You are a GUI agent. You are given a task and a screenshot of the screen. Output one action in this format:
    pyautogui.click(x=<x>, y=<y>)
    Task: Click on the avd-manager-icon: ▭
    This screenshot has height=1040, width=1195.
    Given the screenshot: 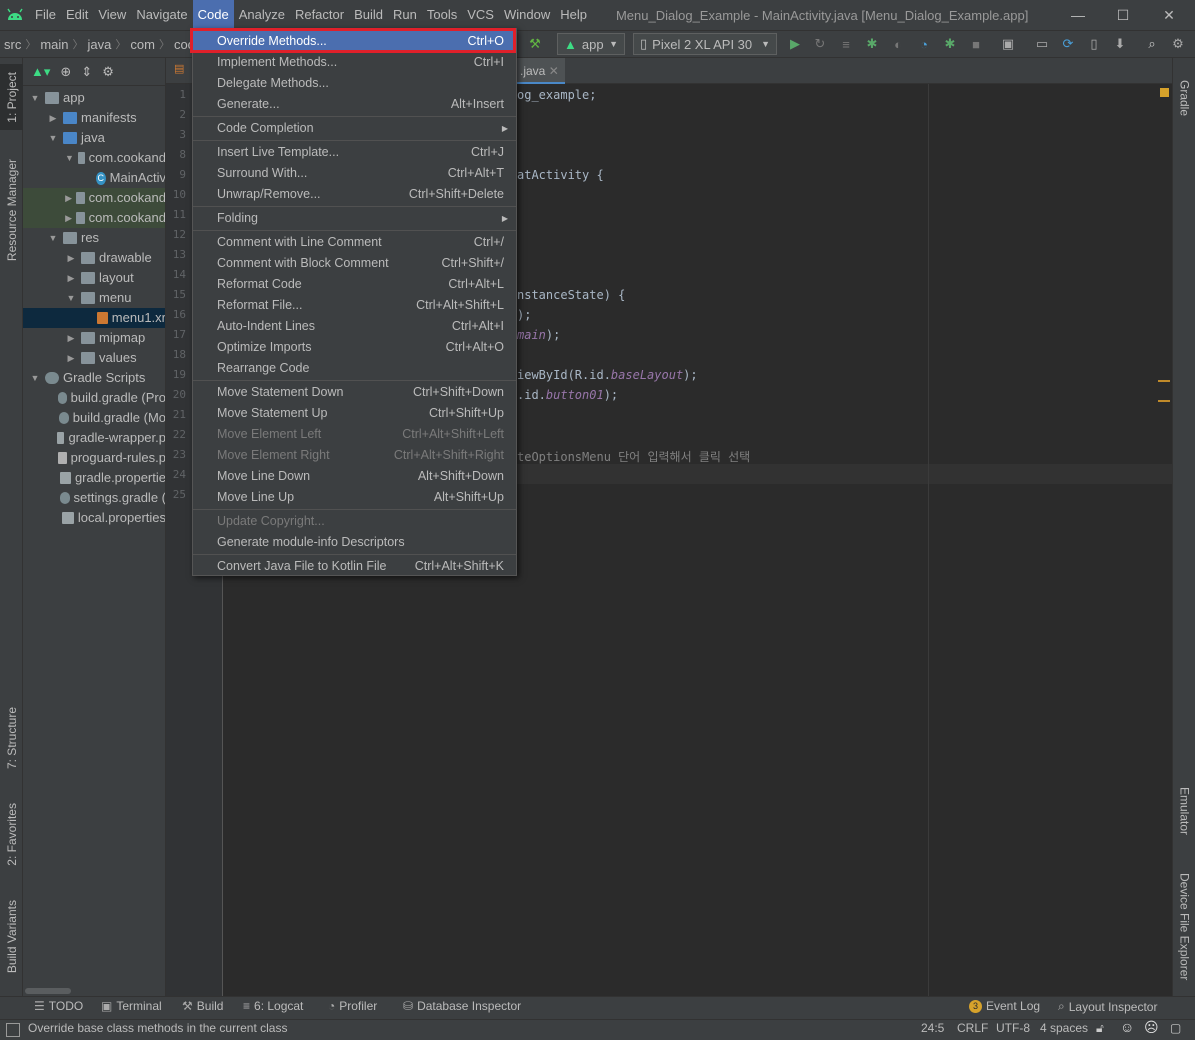 What is the action you would take?
    pyautogui.click(x=1042, y=44)
    